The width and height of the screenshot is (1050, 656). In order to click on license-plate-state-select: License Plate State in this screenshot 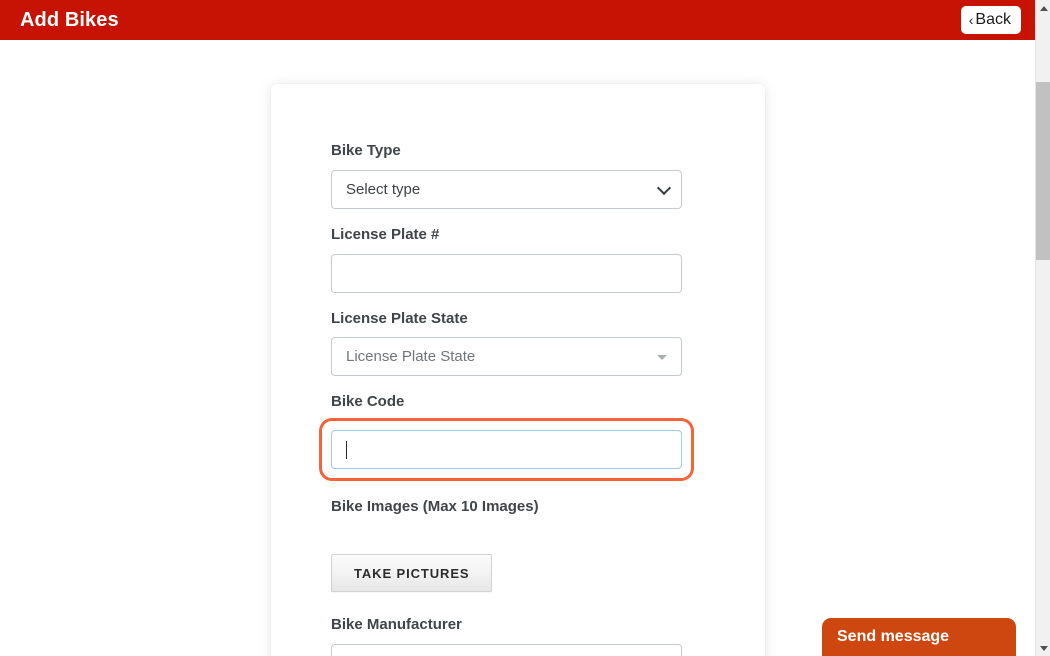, I will do `click(506, 357)`.